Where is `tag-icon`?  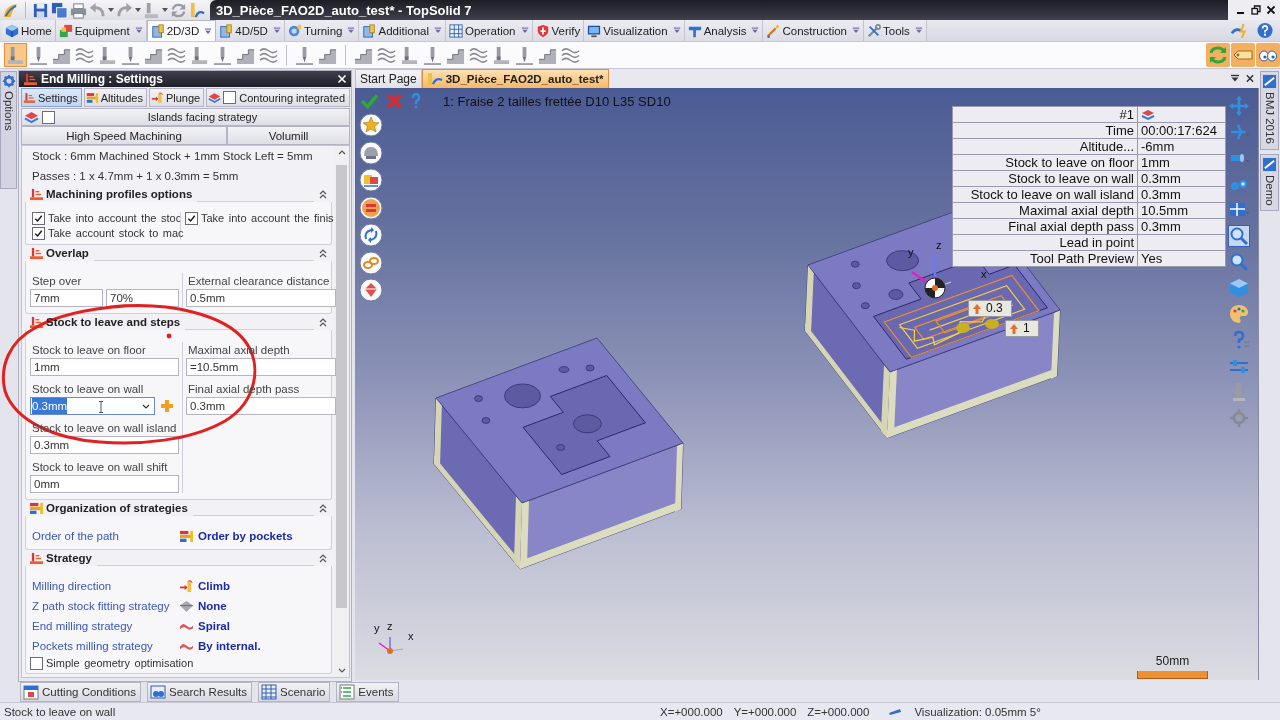 tag-icon is located at coordinates (1243, 55).